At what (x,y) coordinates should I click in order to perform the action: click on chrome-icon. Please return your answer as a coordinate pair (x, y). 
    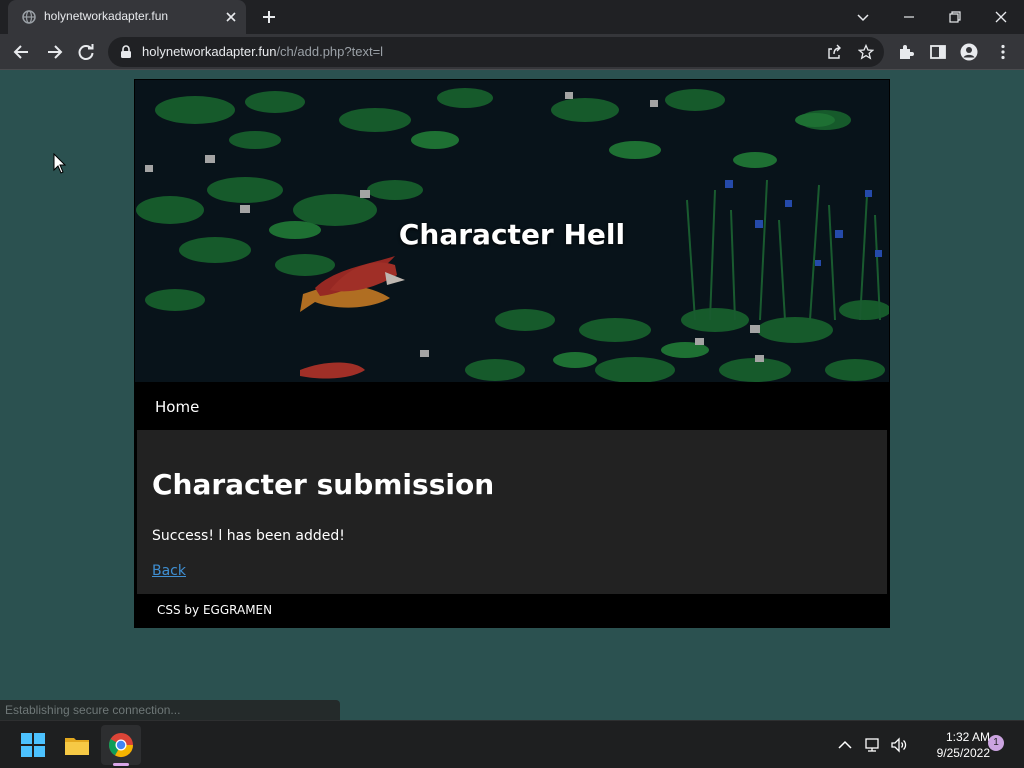
    Looking at the image, I should click on (121, 745).